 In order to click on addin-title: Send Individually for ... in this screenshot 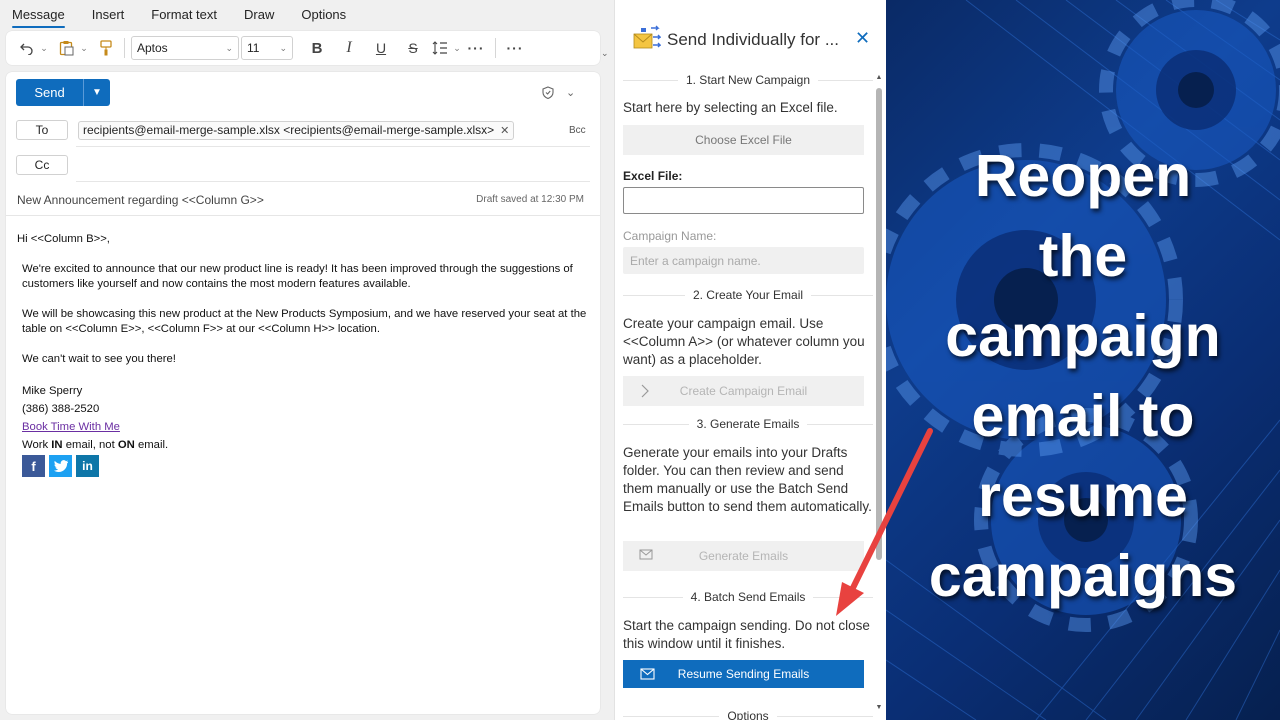, I will do `click(753, 39)`.